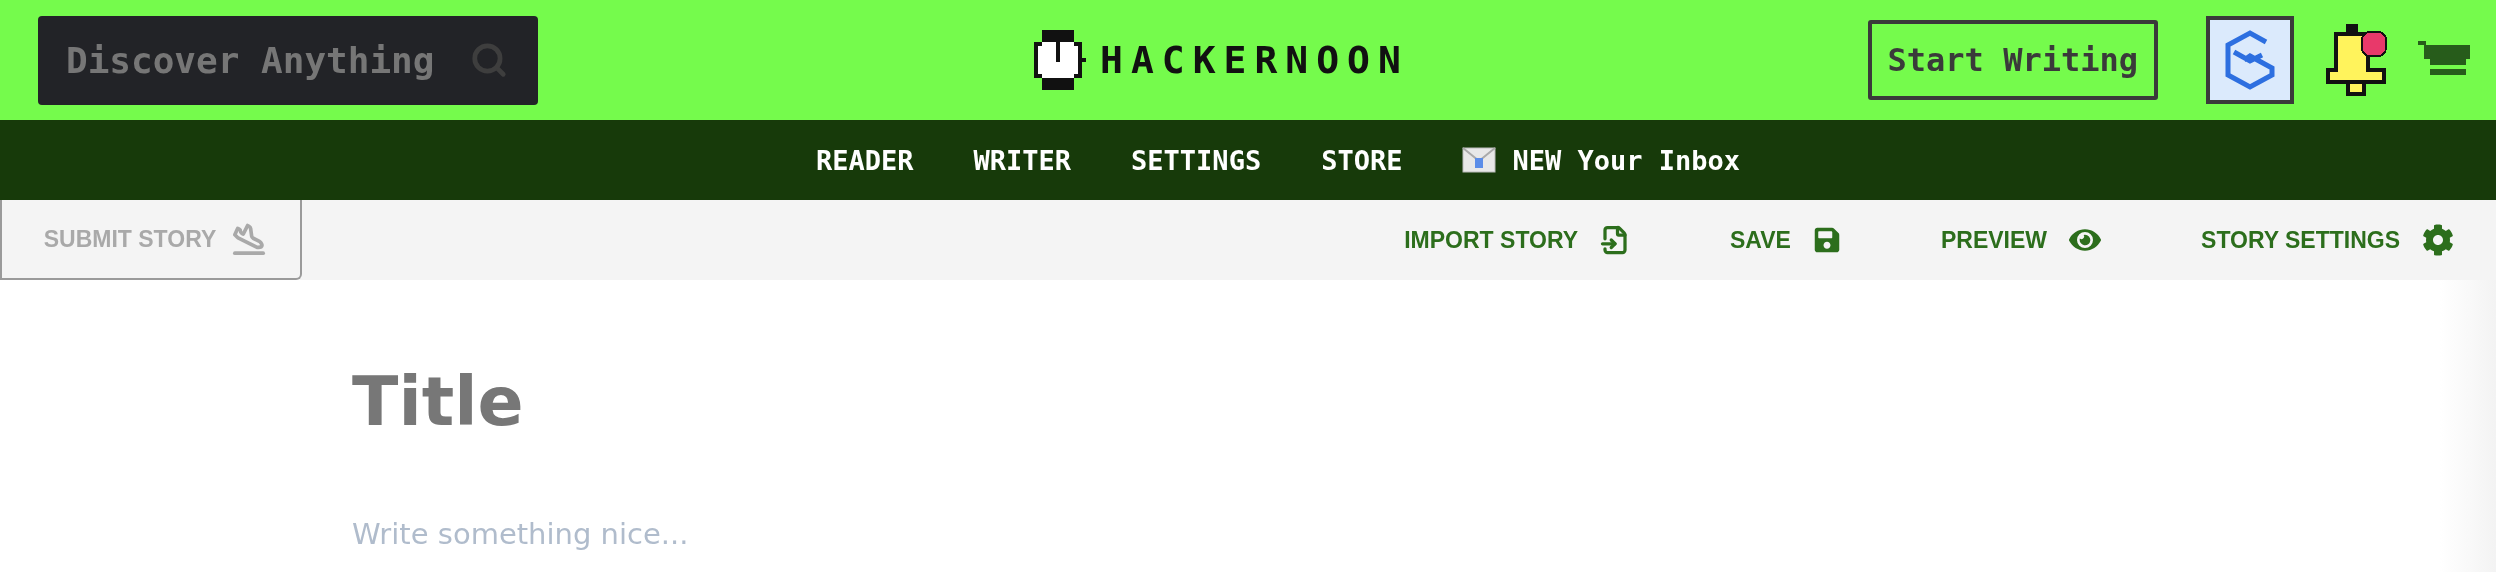 Image resolution: width=2496 pixels, height=572 pixels. What do you see at coordinates (288, 60) in the screenshot?
I see `search-field: Discover Anything` at bounding box center [288, 60].